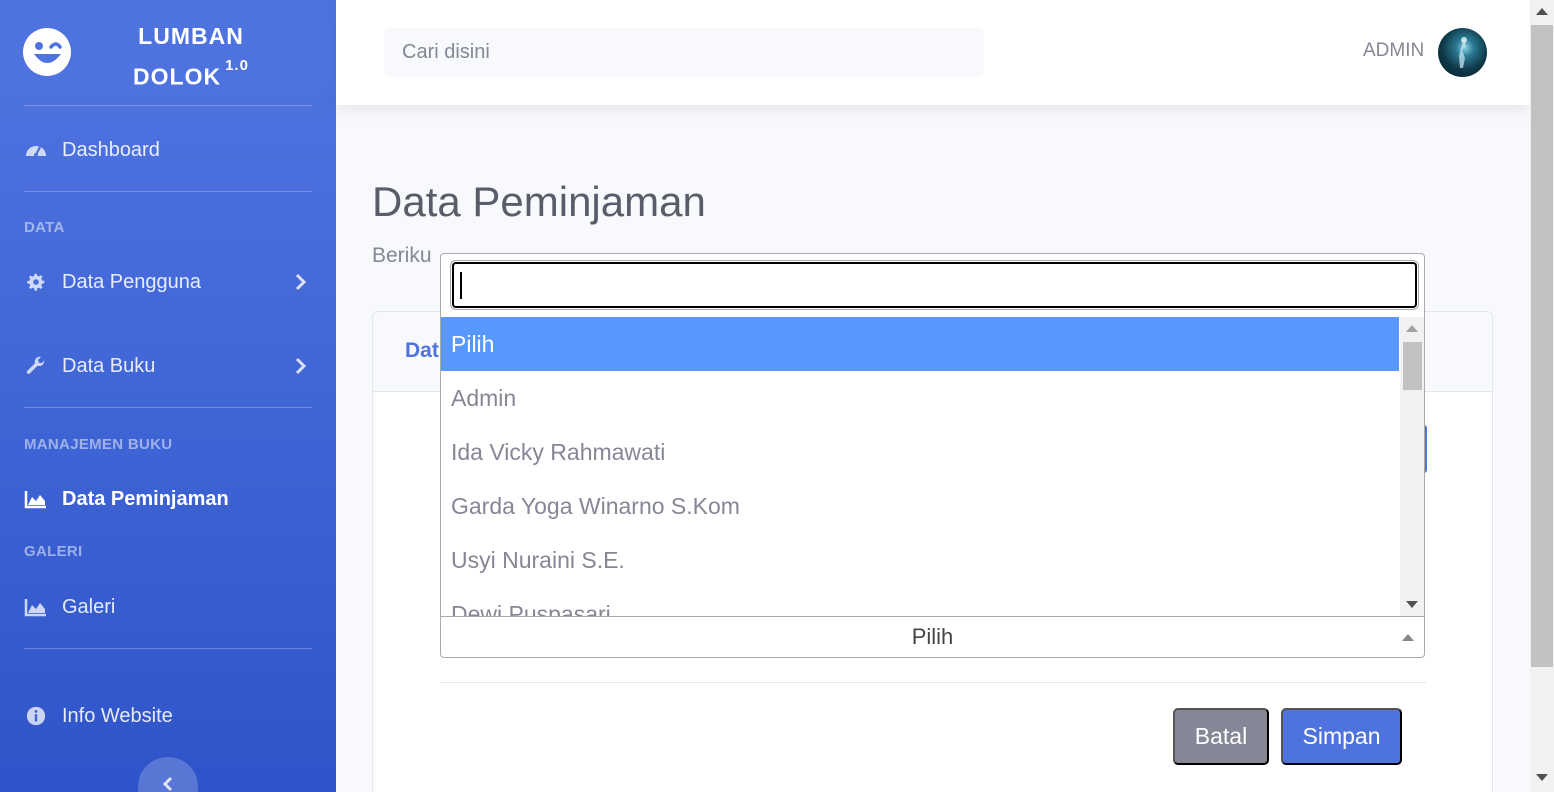  I want to click on card-title: Dat, so click(422, 350).